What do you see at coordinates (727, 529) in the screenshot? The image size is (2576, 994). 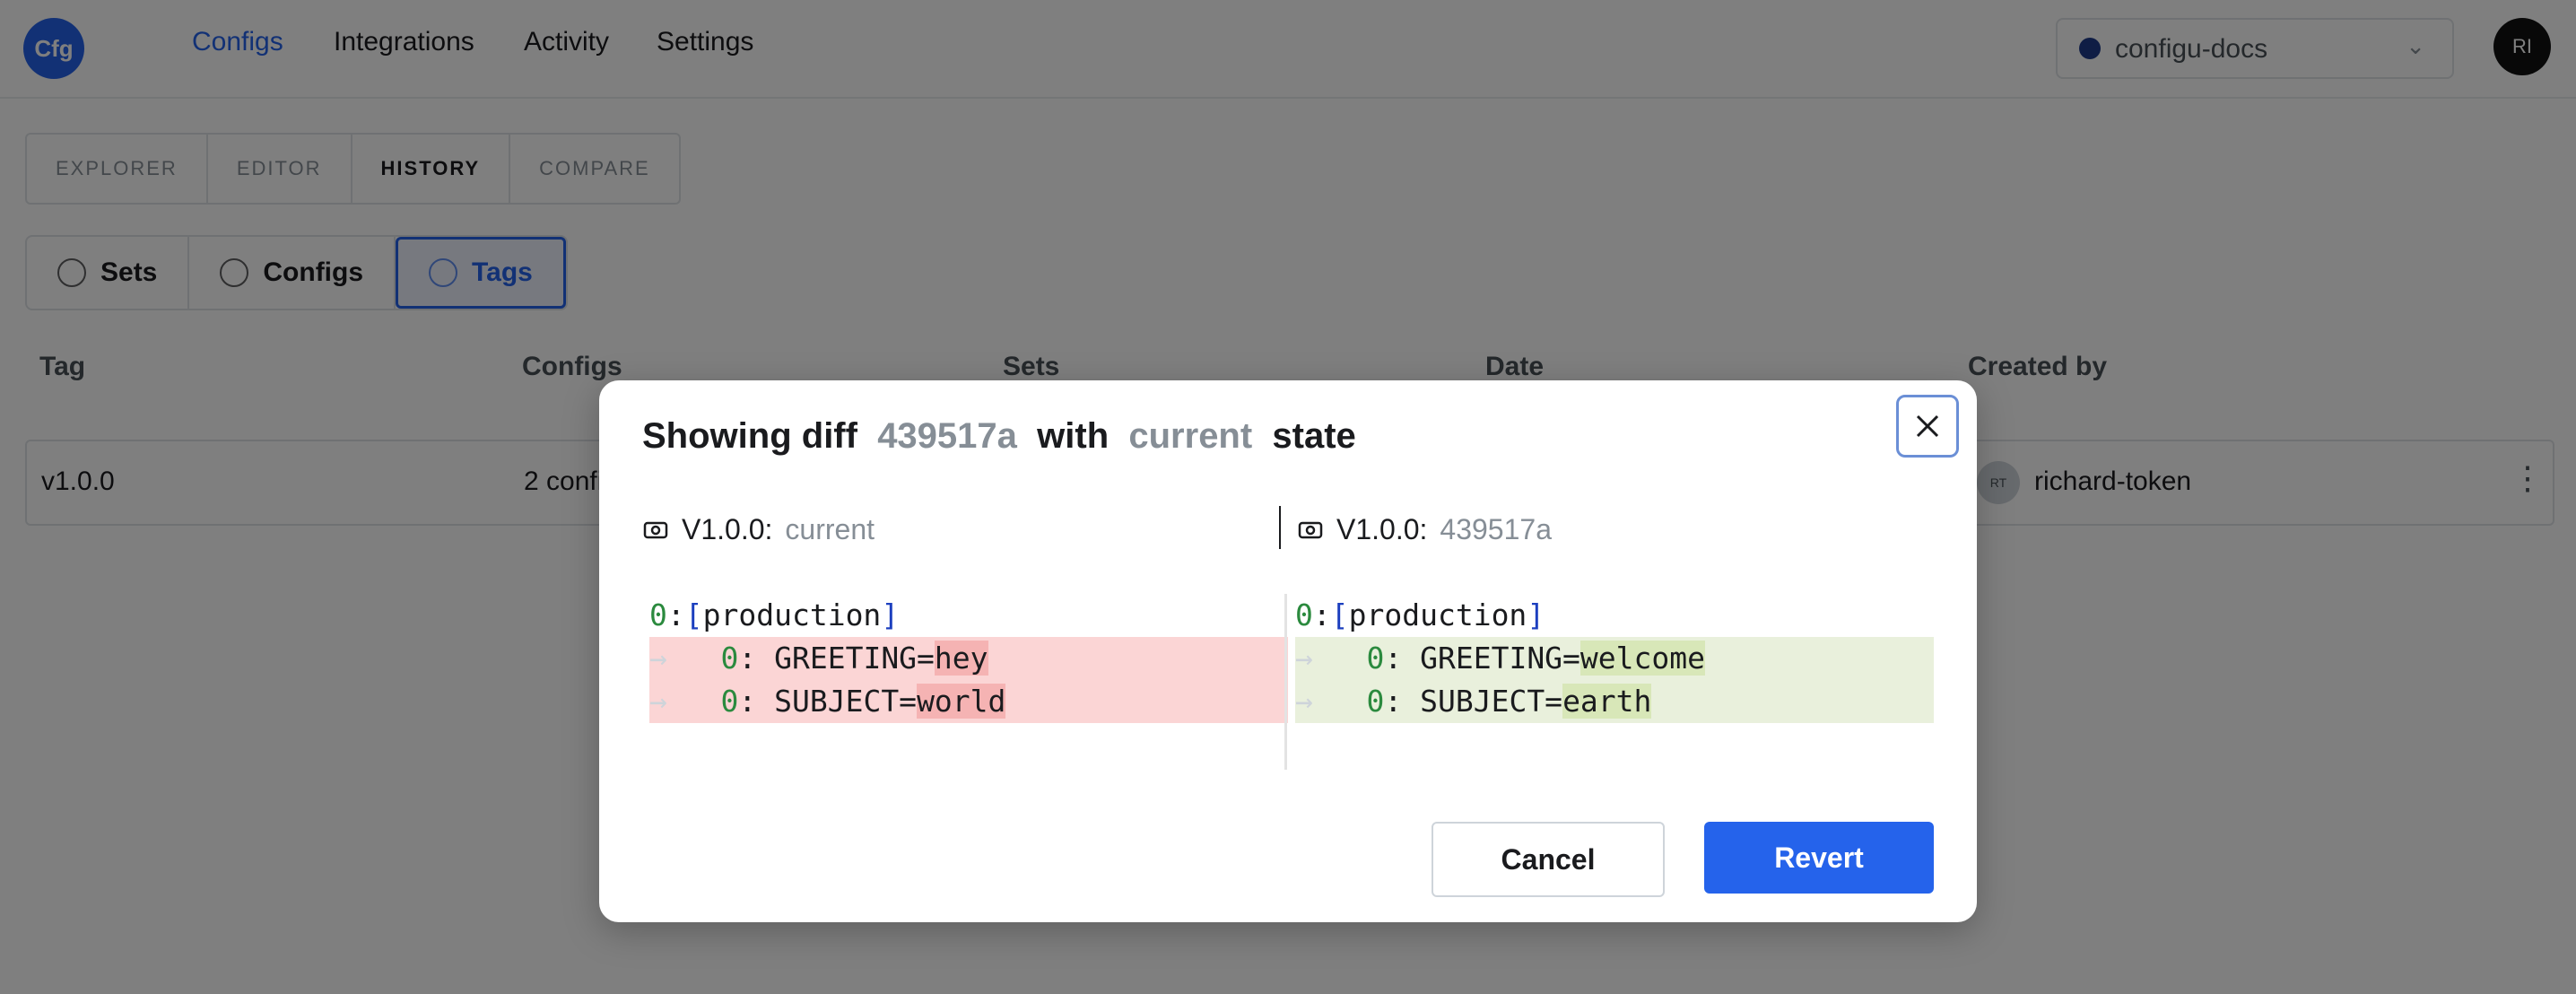 I see `left-version: V1.0.0:` at bounding box center [727, 529].